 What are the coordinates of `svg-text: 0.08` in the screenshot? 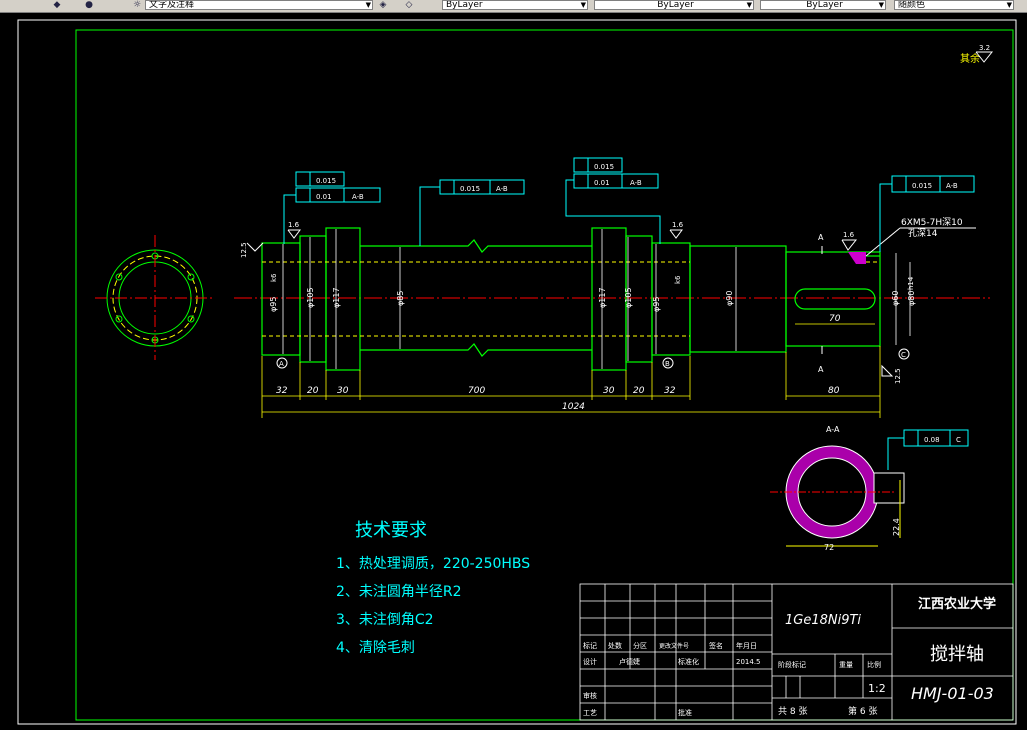 It's located at (932, 440).